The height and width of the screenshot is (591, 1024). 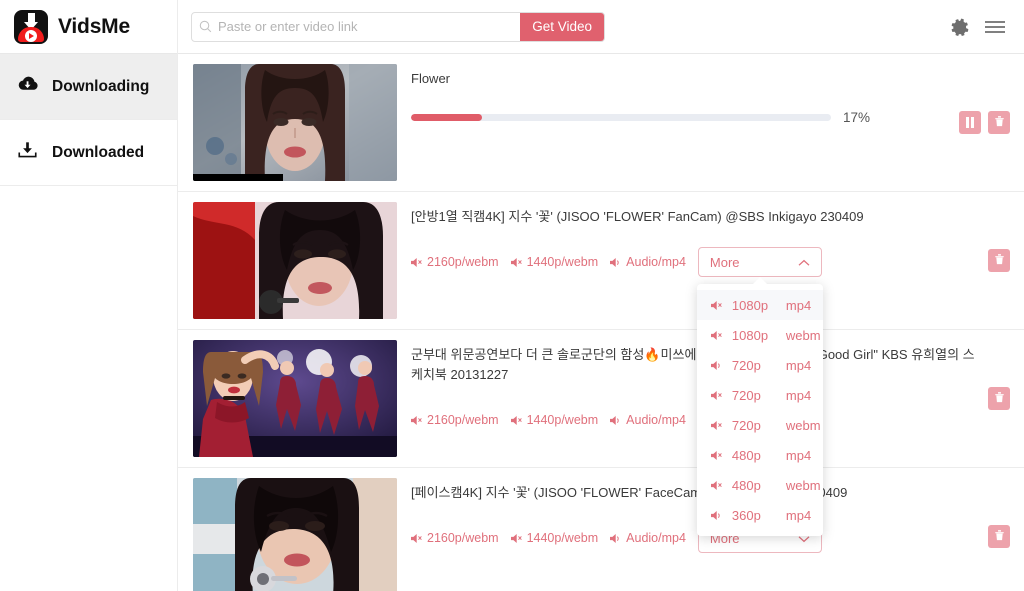 I want to click on sidebar-item-downloaded: Downloaded, so click(x=88, y=153).